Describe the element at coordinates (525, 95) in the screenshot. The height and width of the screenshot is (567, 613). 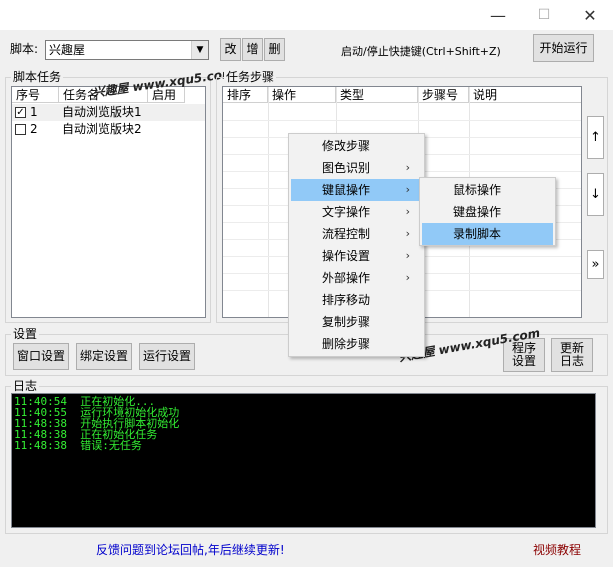
I see `column-header: 说明` at that location.